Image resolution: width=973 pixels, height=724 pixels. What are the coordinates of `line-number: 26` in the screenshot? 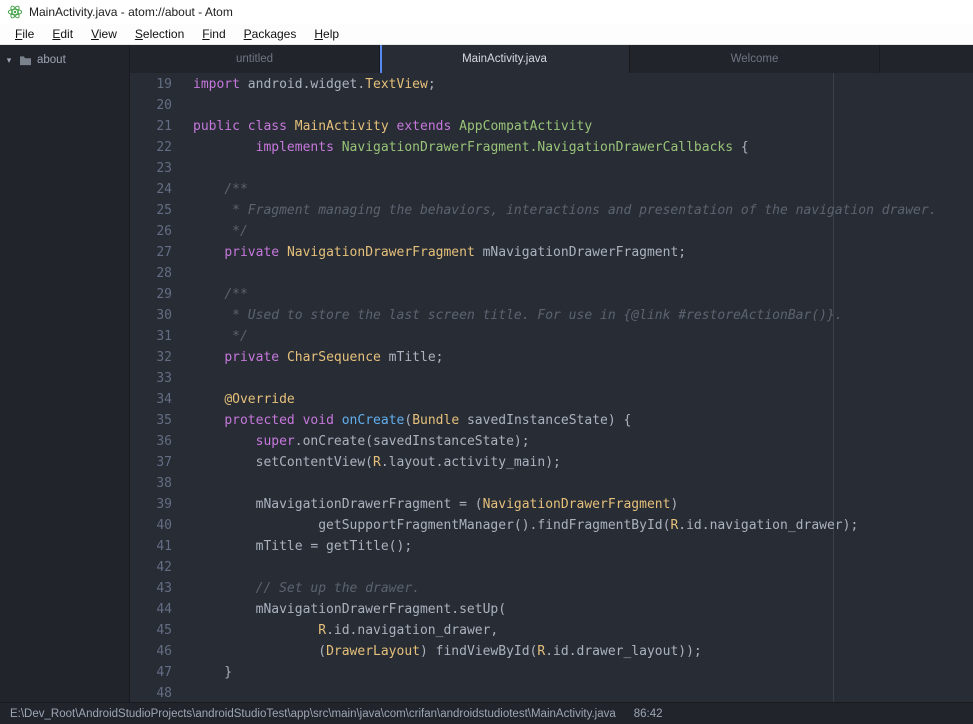 It's located at (155, 231).